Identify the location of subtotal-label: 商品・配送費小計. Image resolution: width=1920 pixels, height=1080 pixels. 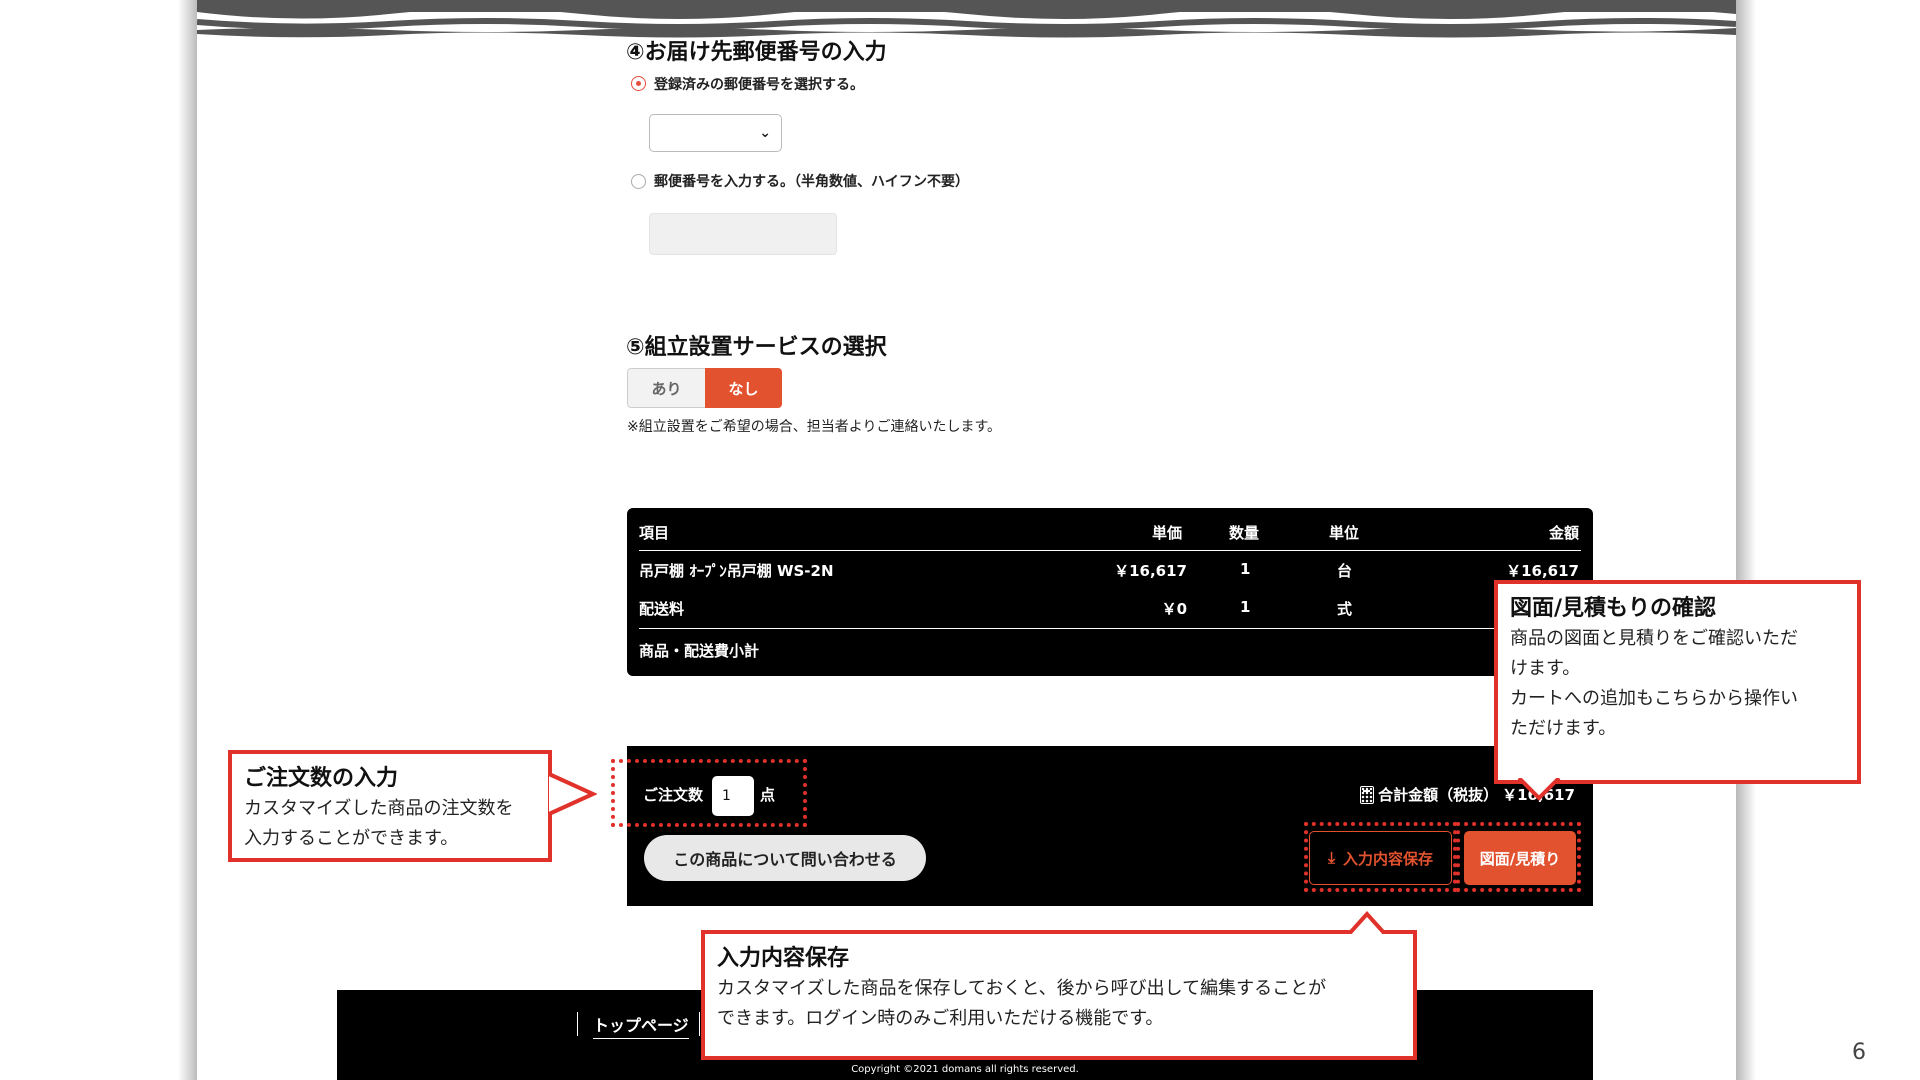
(699, 651).